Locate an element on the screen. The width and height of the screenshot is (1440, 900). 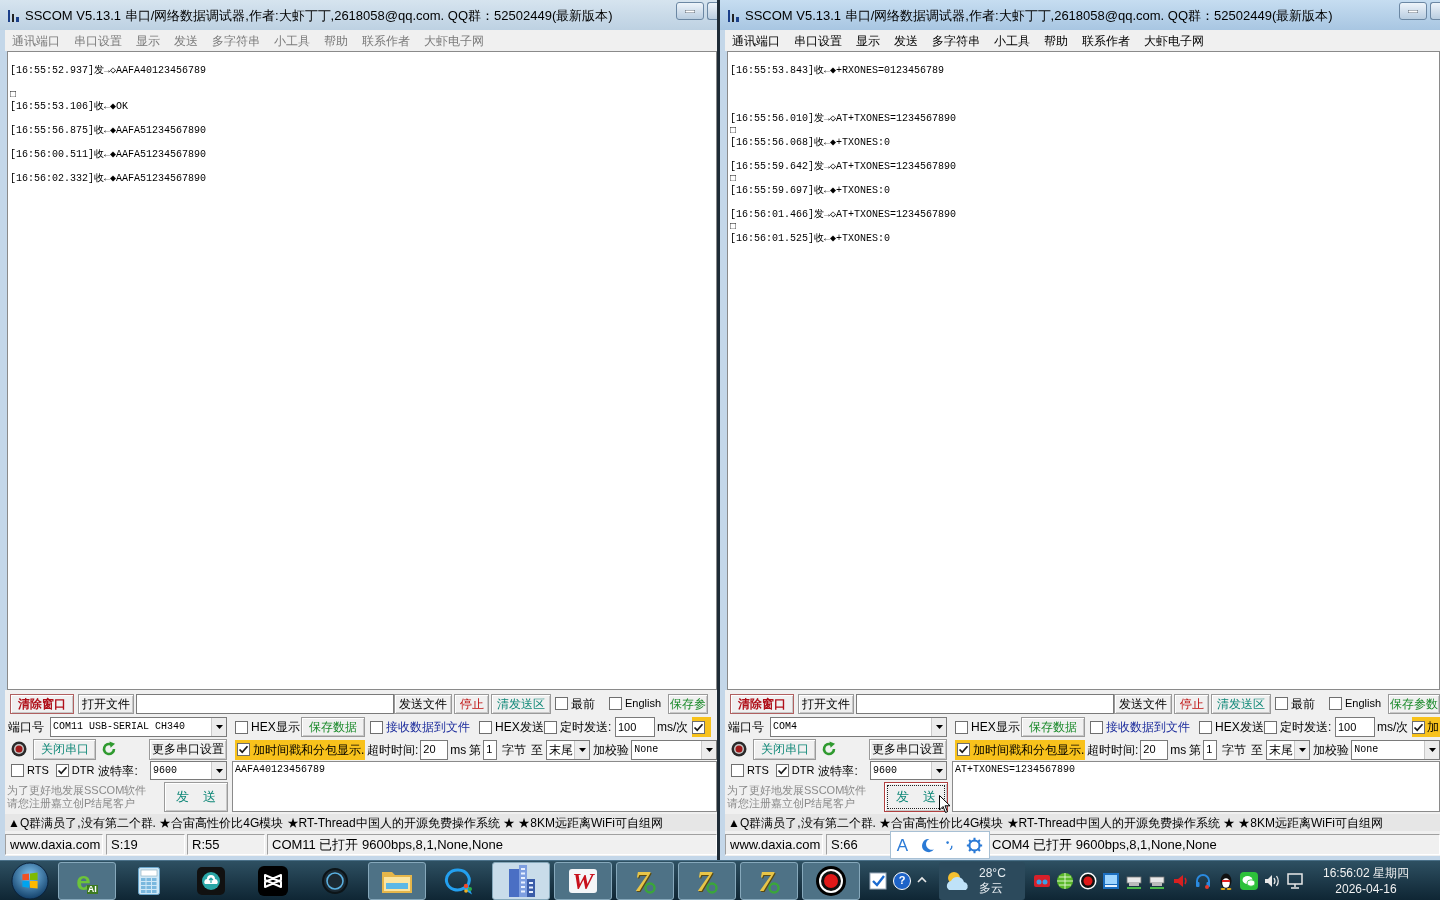
globe-icon is located at coordinates (1065, 880).